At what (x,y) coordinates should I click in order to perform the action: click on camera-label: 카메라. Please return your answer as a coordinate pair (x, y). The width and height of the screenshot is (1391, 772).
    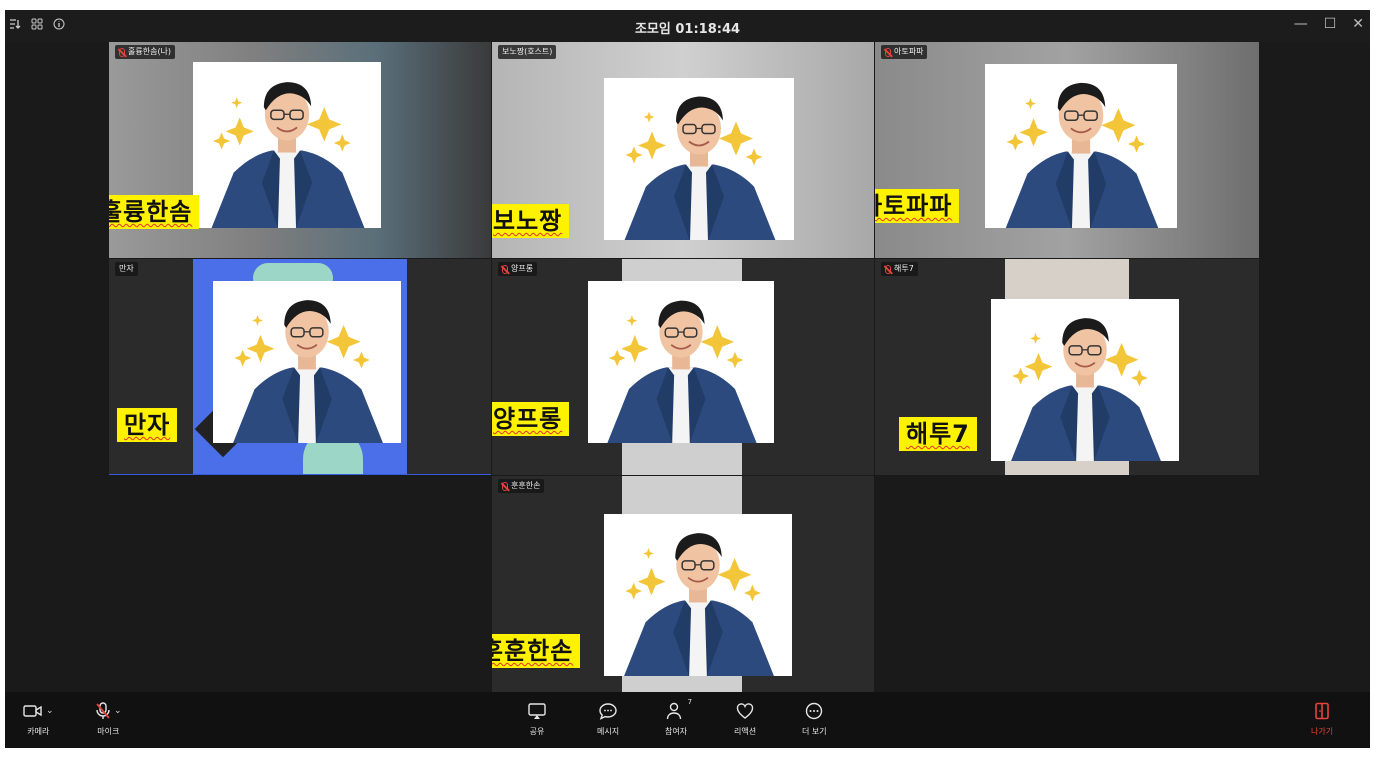
    Looking at the image, I should click on (38, 731).